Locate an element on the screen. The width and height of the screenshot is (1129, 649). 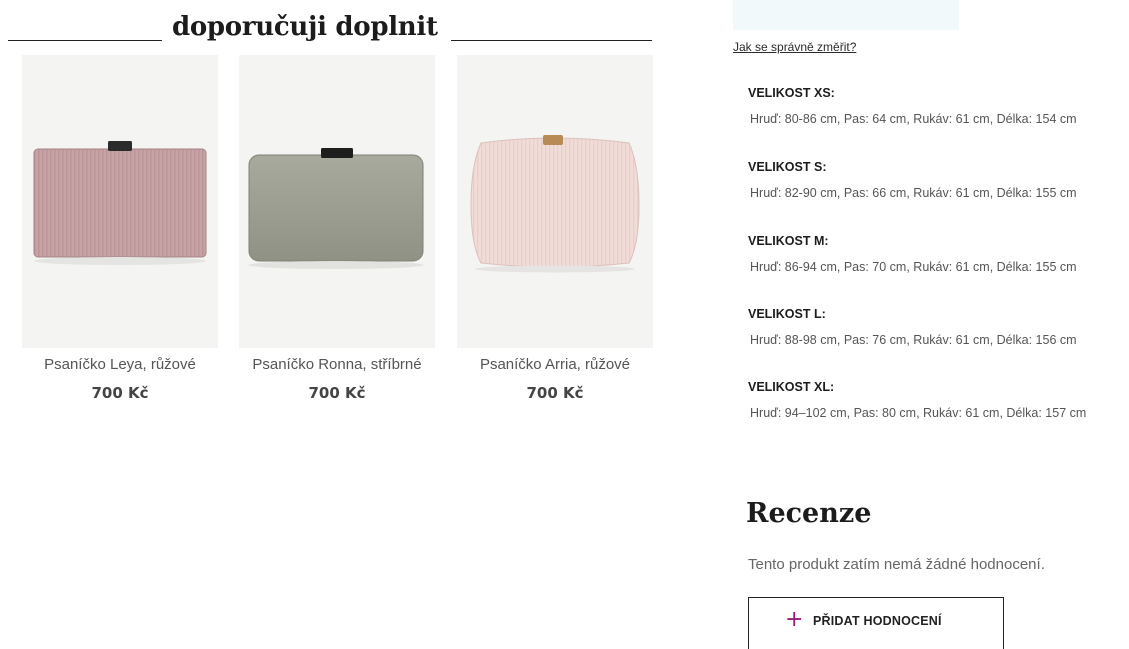
product-name: Psaníčko Arria, růžové is located at coordinates (555, 364).